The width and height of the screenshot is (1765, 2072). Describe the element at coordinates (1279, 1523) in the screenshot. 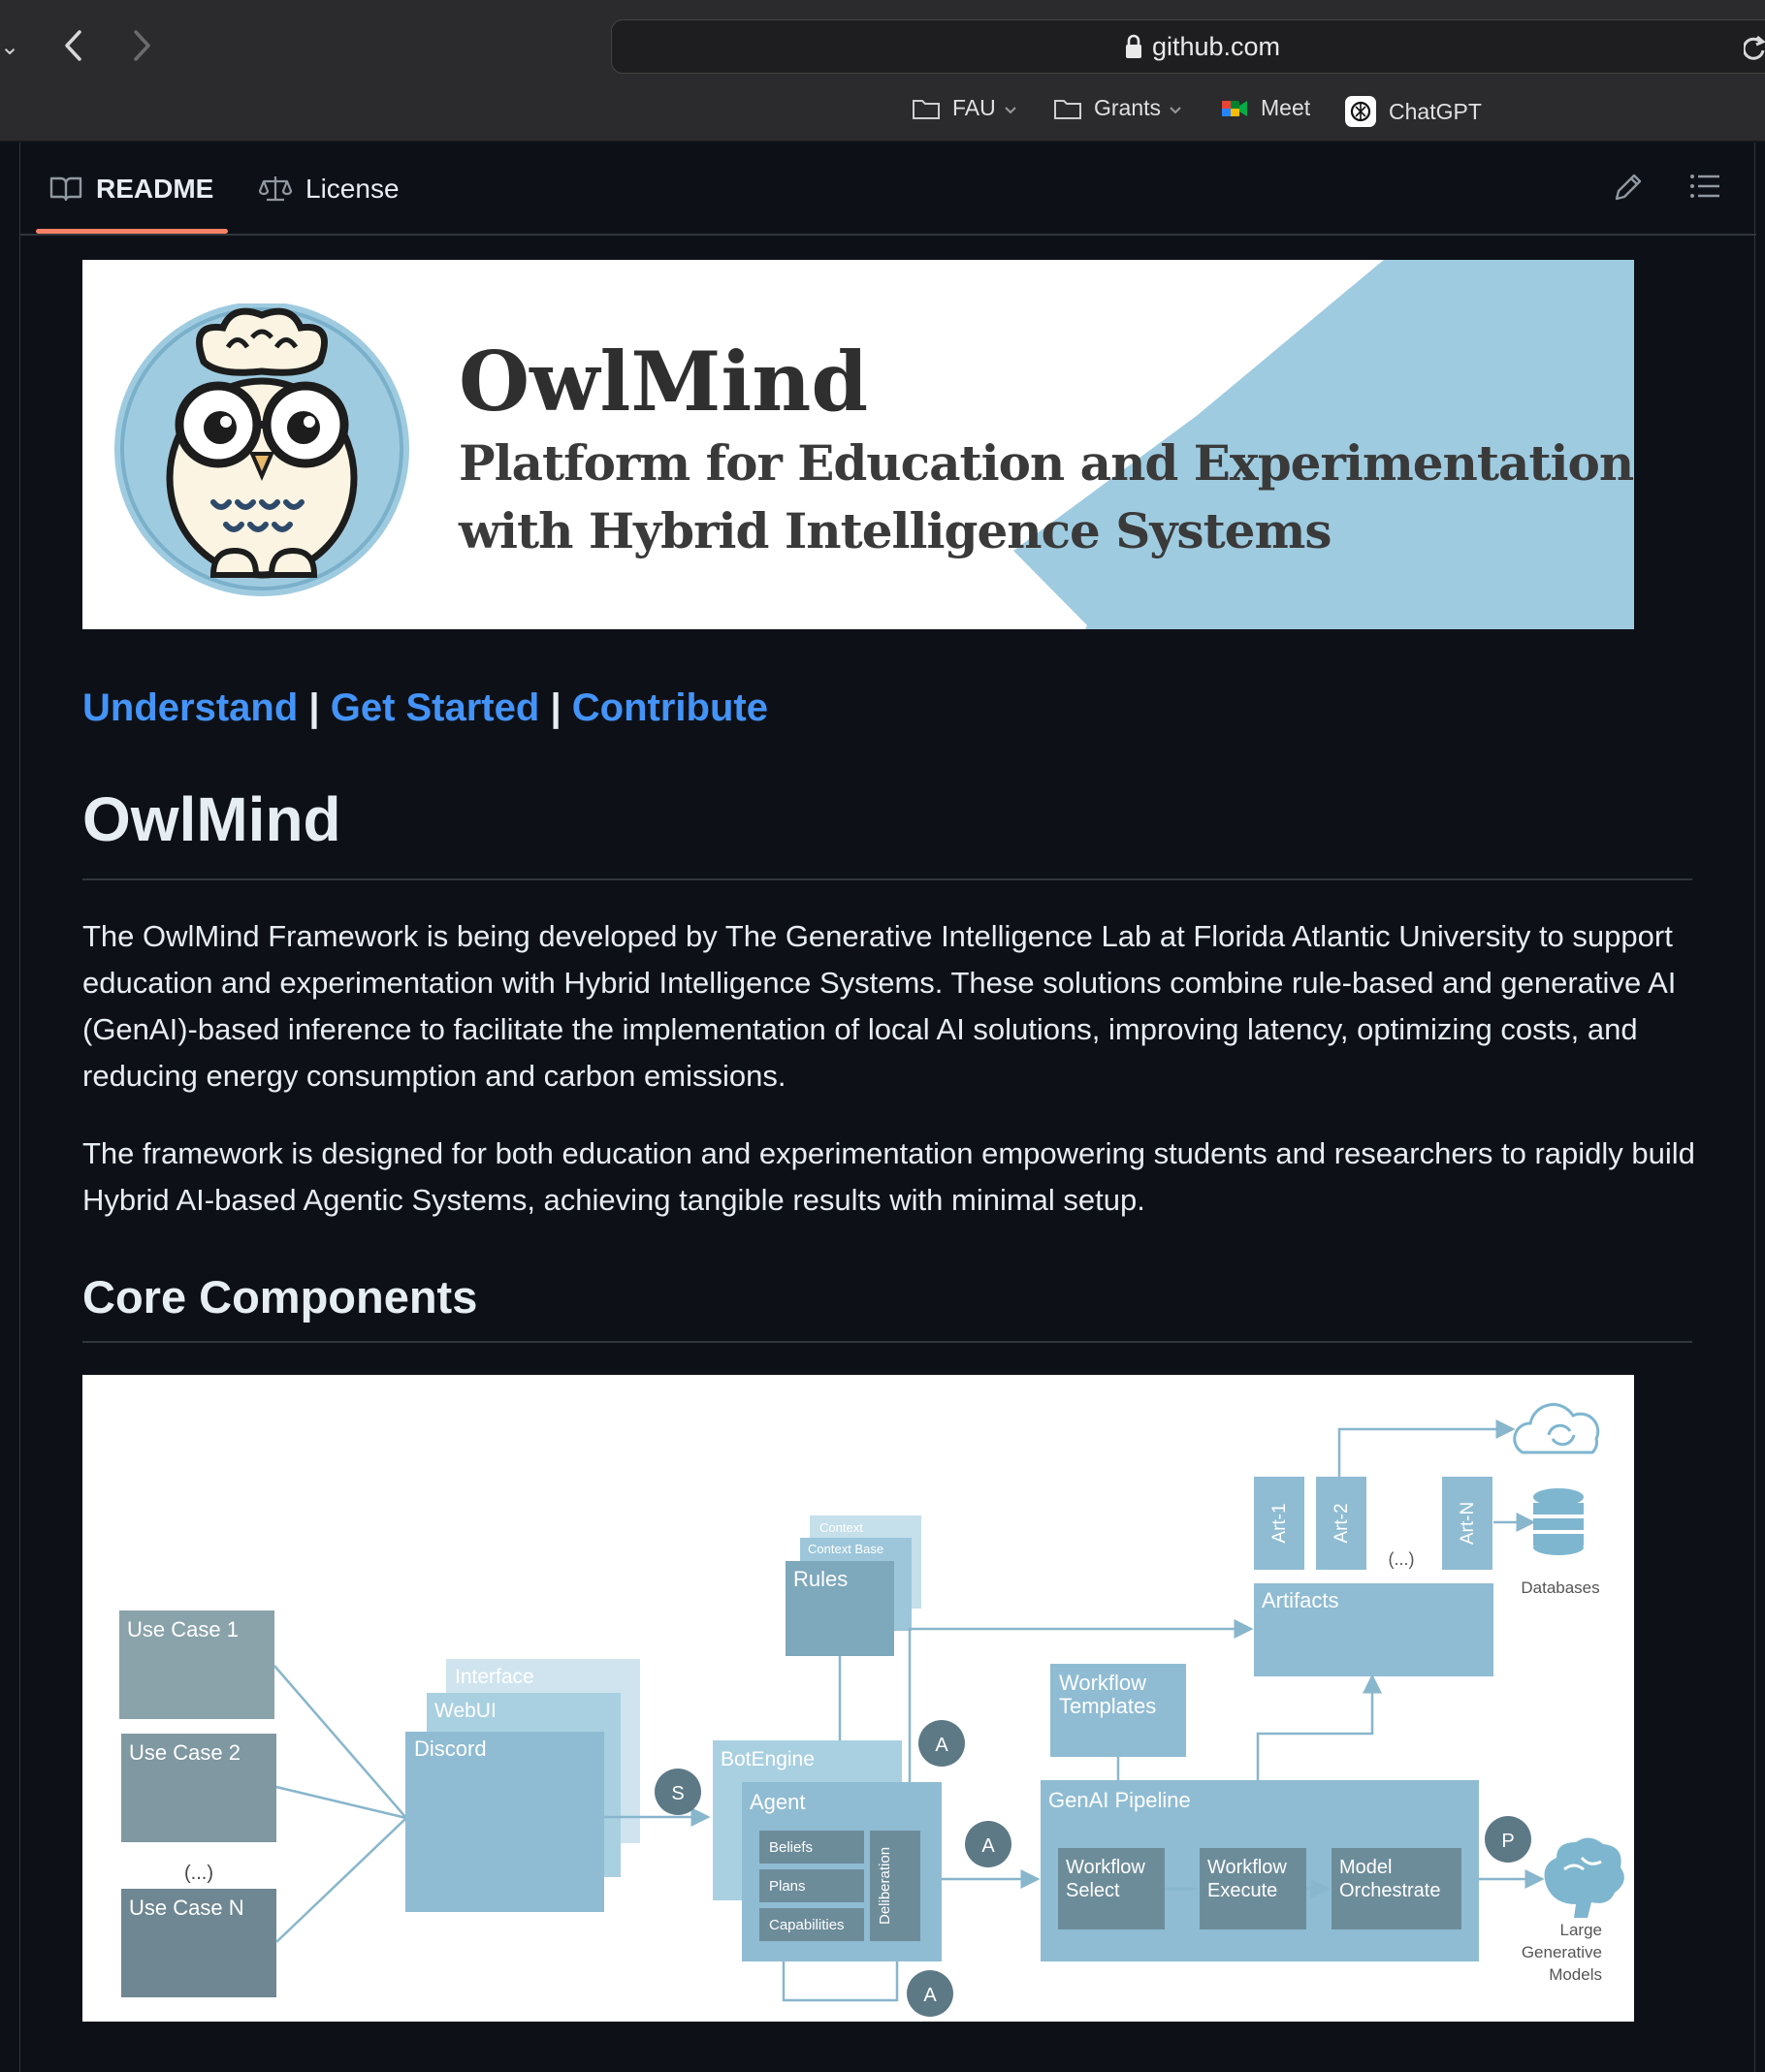

I see `svg-text: Art-1` at that location.